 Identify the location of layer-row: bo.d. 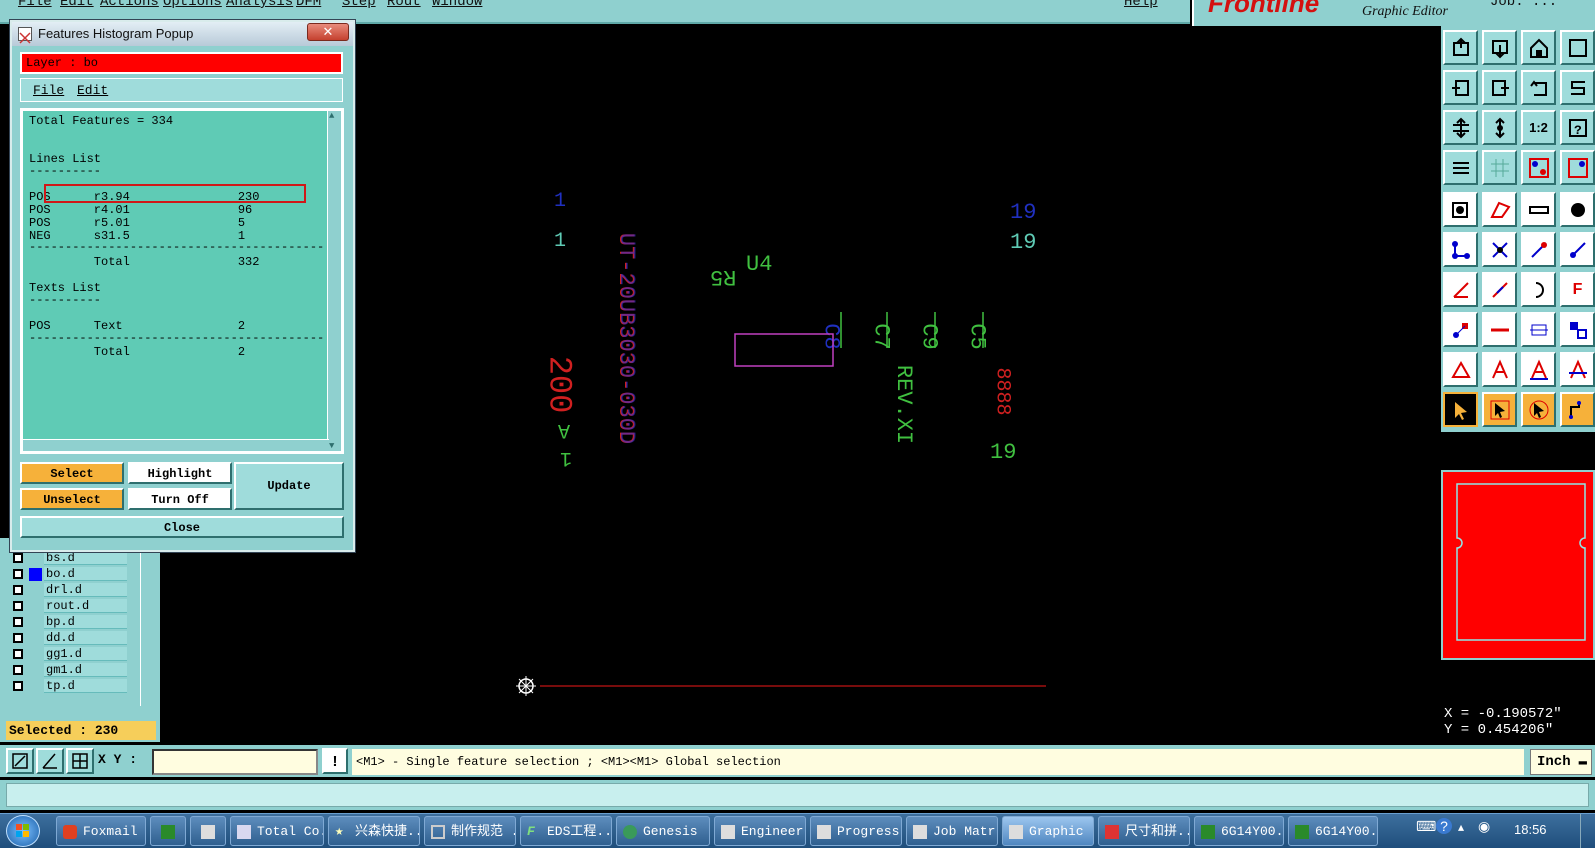
(68, 574).